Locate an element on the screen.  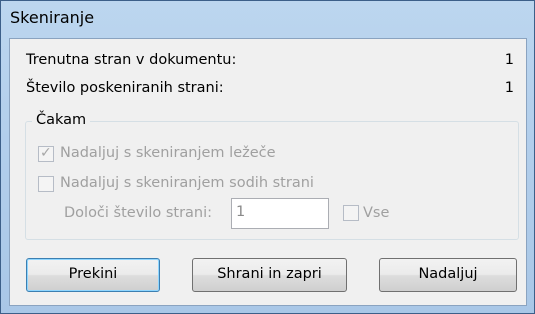
all-pages-label: Vse is located at coordinates (376, 213).